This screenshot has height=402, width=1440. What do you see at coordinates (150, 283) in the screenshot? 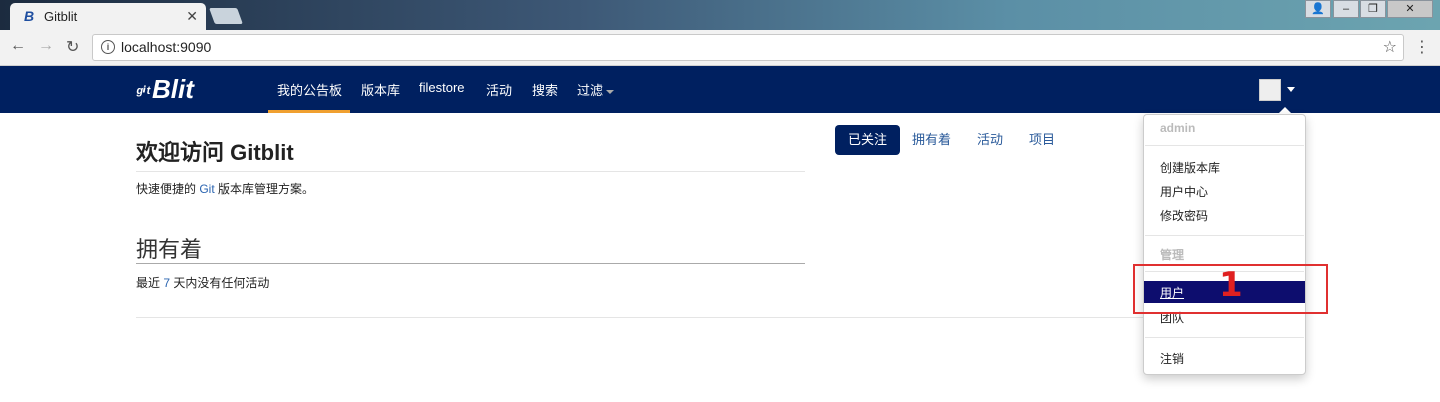
I see `activity-note-start: 最近` at bounding box center [150, 283].